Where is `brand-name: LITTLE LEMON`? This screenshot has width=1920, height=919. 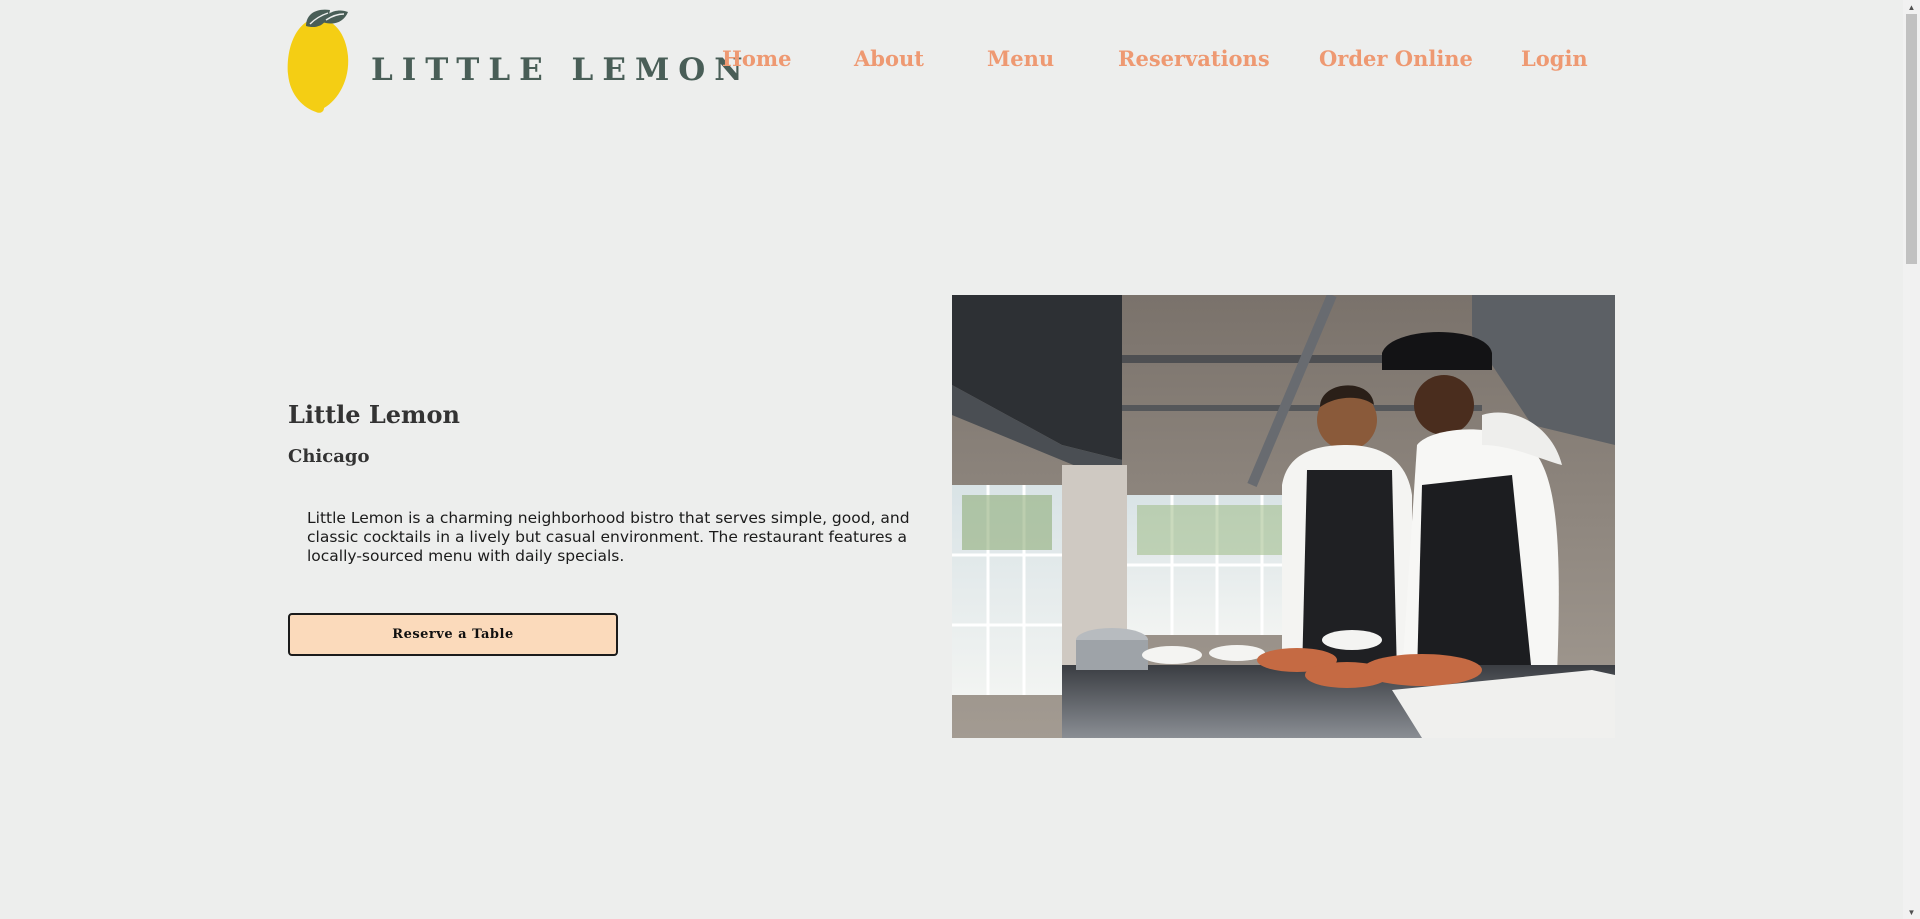
brand-name: LITTLE LEMON is located at coordinates (561, 70).